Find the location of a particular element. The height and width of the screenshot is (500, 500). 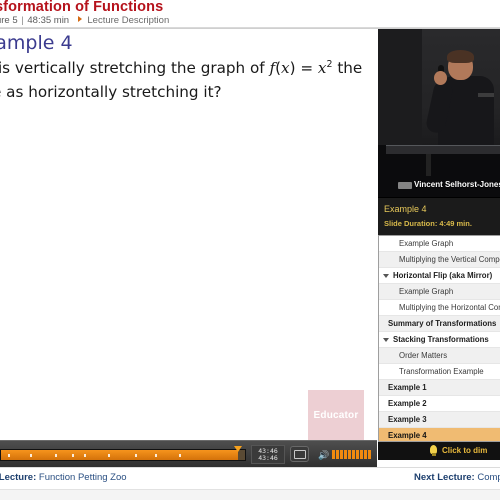

outline-item: Summary of Transformations is located at coordinates (439, 324).